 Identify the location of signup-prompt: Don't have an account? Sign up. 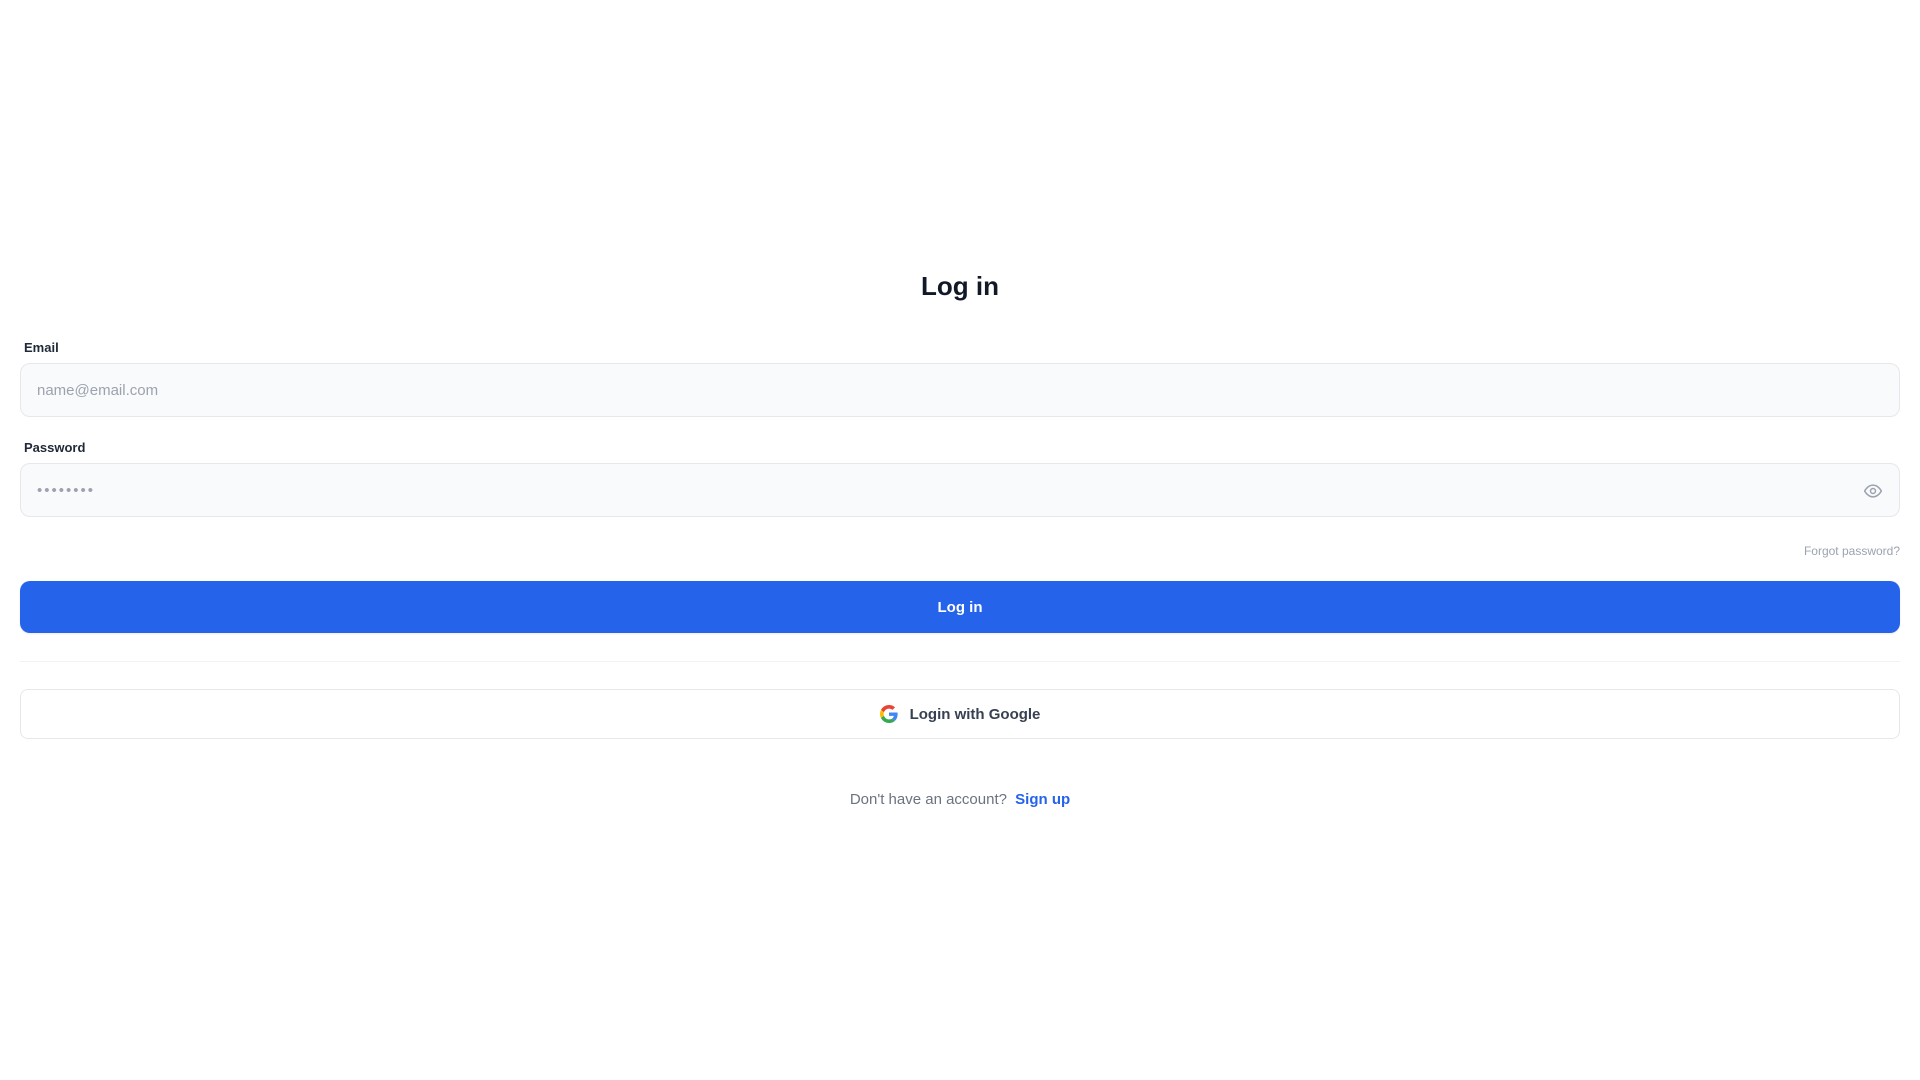
(960, 800).